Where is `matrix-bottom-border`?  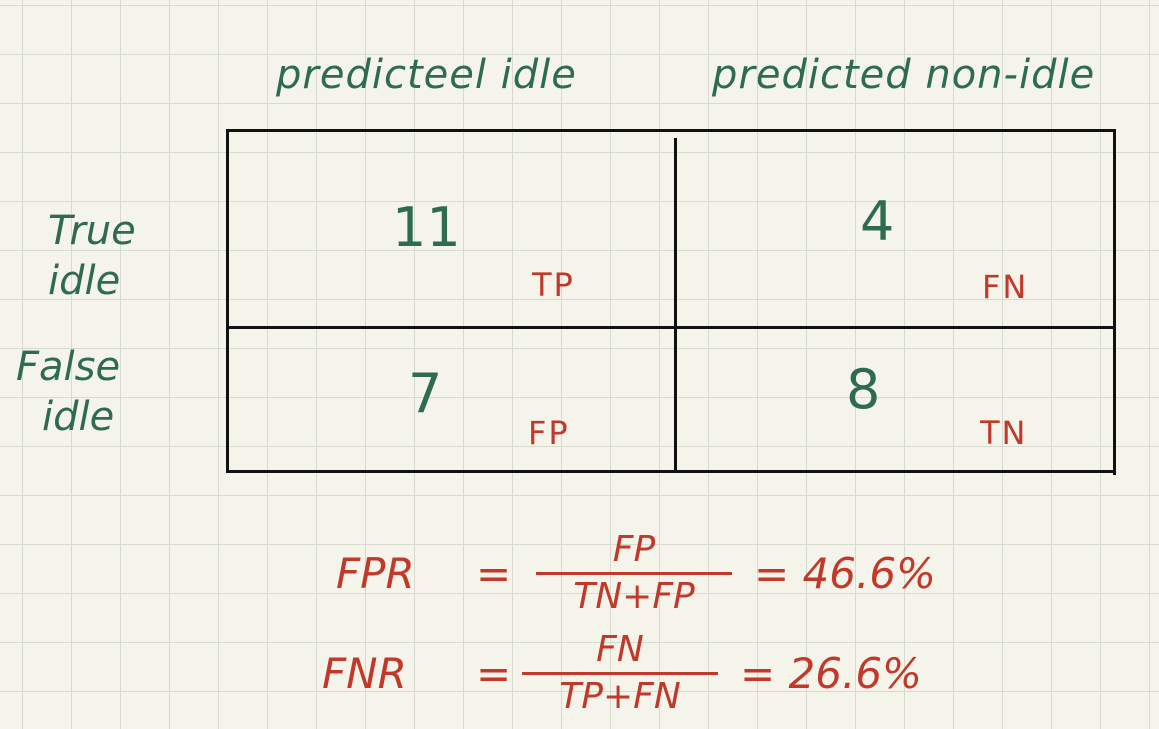
matrix-bottom-border is located at coordinates (671, 471).